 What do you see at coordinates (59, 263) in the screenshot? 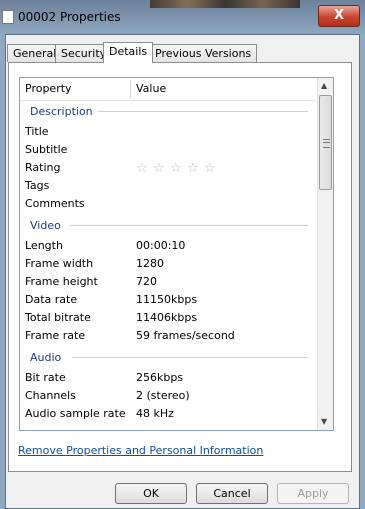
I see `property-frame-width: Frame width` at bounding box center [59, 263].